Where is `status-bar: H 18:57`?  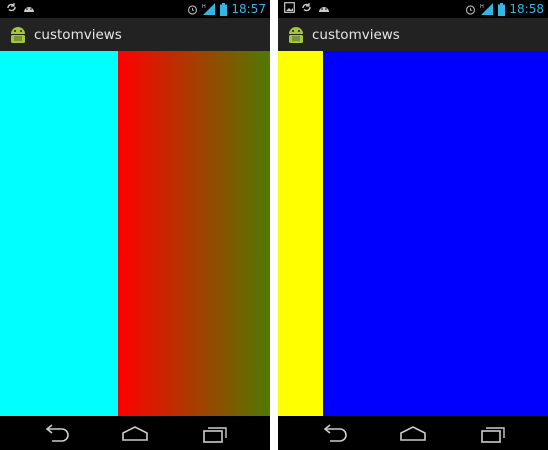
status-bar: H 18:57 is located at coordinates (135, 9).